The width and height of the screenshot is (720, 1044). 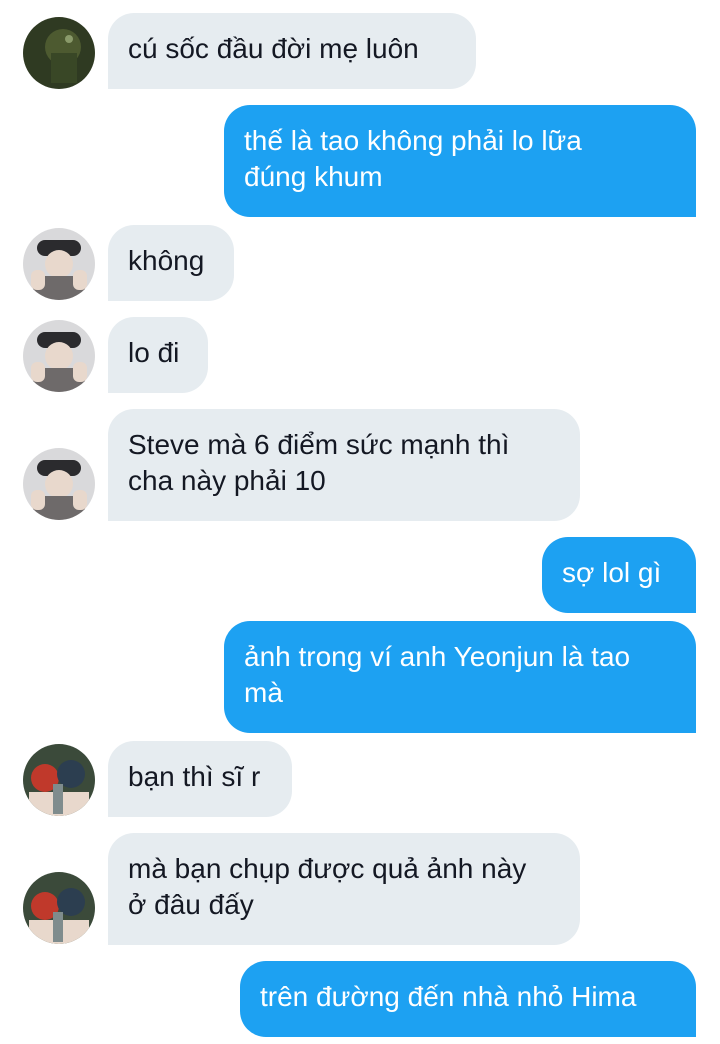 What do you see at coordinates (200, 779) in the screenshot?
I see `incoming-message-bubble: bạn thì sĩ r` at bounding box center [200, 779].